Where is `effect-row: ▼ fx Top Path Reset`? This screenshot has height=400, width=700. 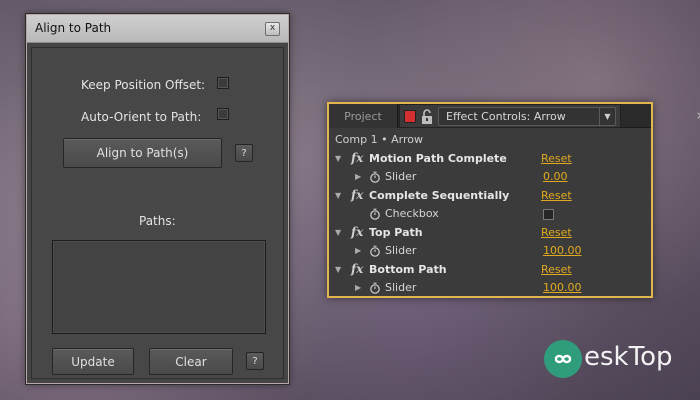
effect-row: ▼ fx Top Path Reset is located at coordinates (490, 233).